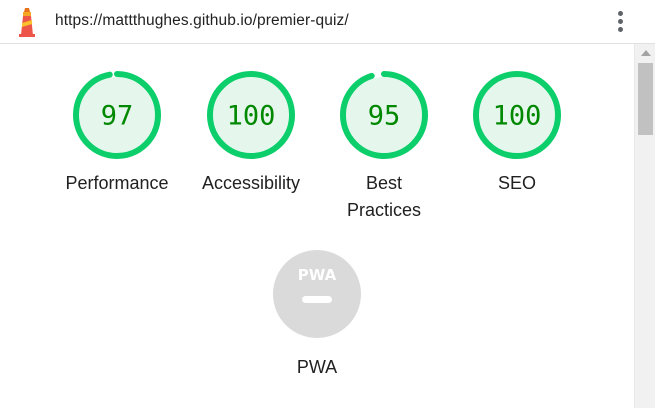 The height and width of the screenshot is (408, 655). I want to click on gauge-label: Best Practices, so click(384, 196).